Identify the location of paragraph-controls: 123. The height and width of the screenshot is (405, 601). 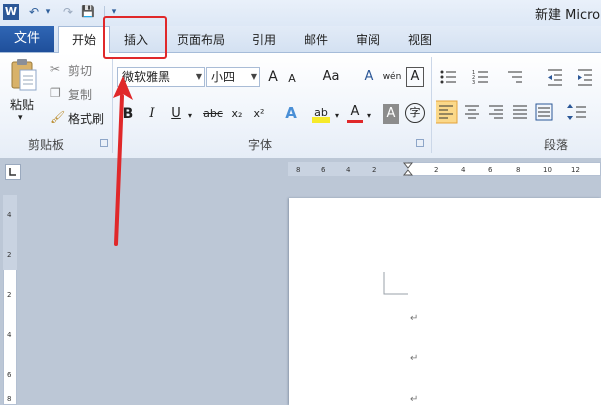
(514, 96).